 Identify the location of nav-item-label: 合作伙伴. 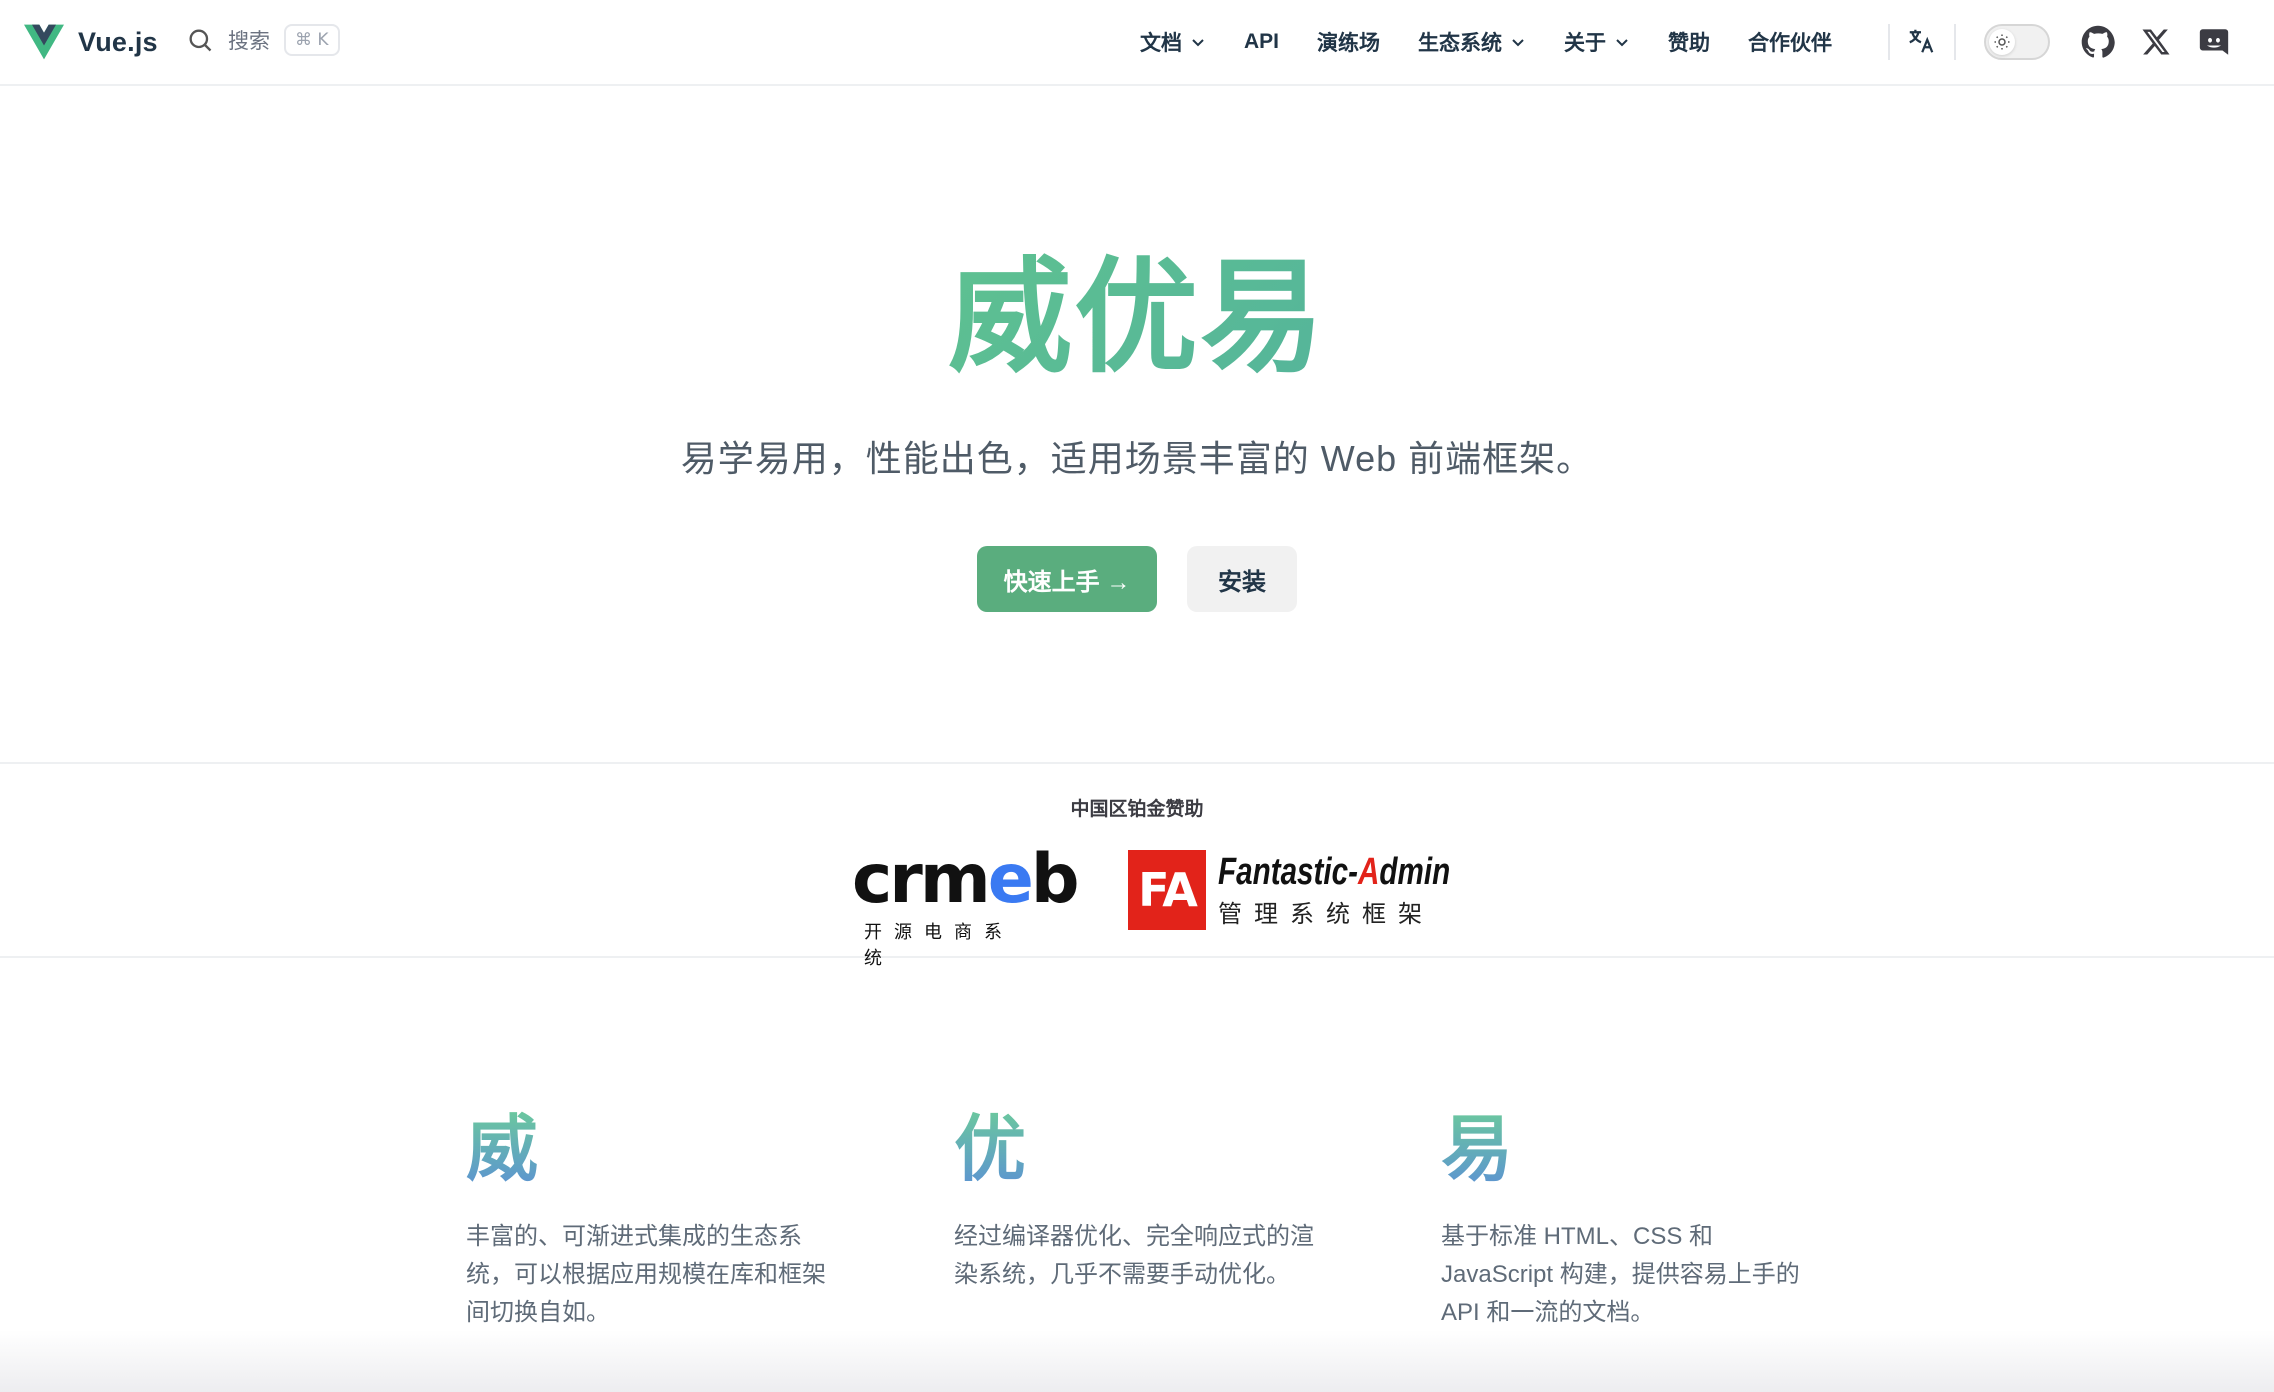
(1790, 43).